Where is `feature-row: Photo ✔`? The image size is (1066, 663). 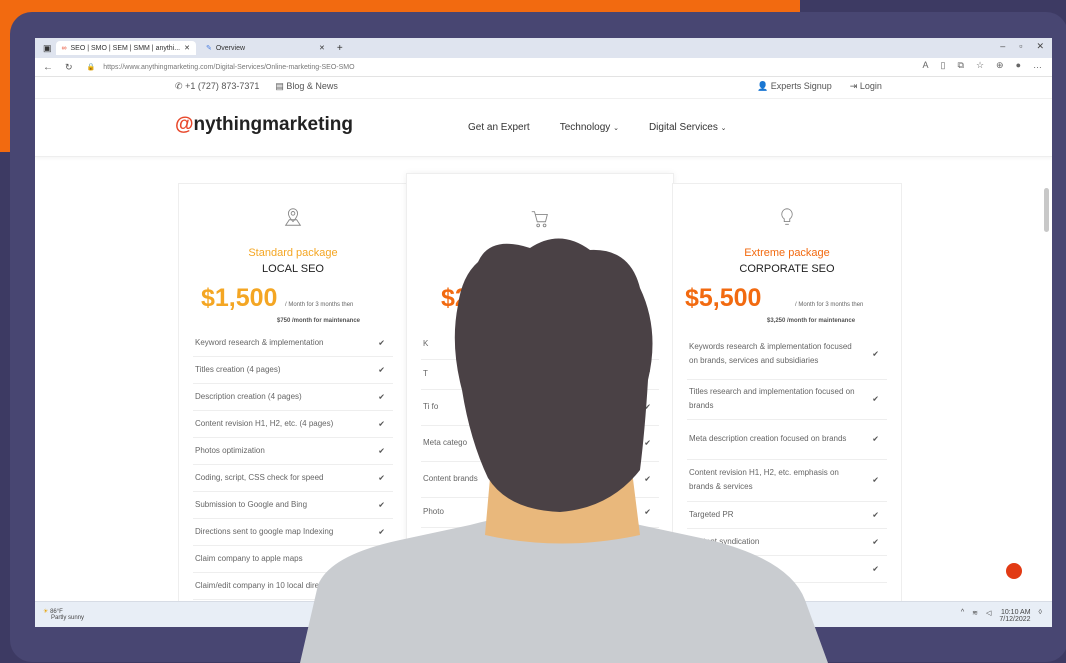
feature-row: Photo ✔ is located at coordinates (540, 512).